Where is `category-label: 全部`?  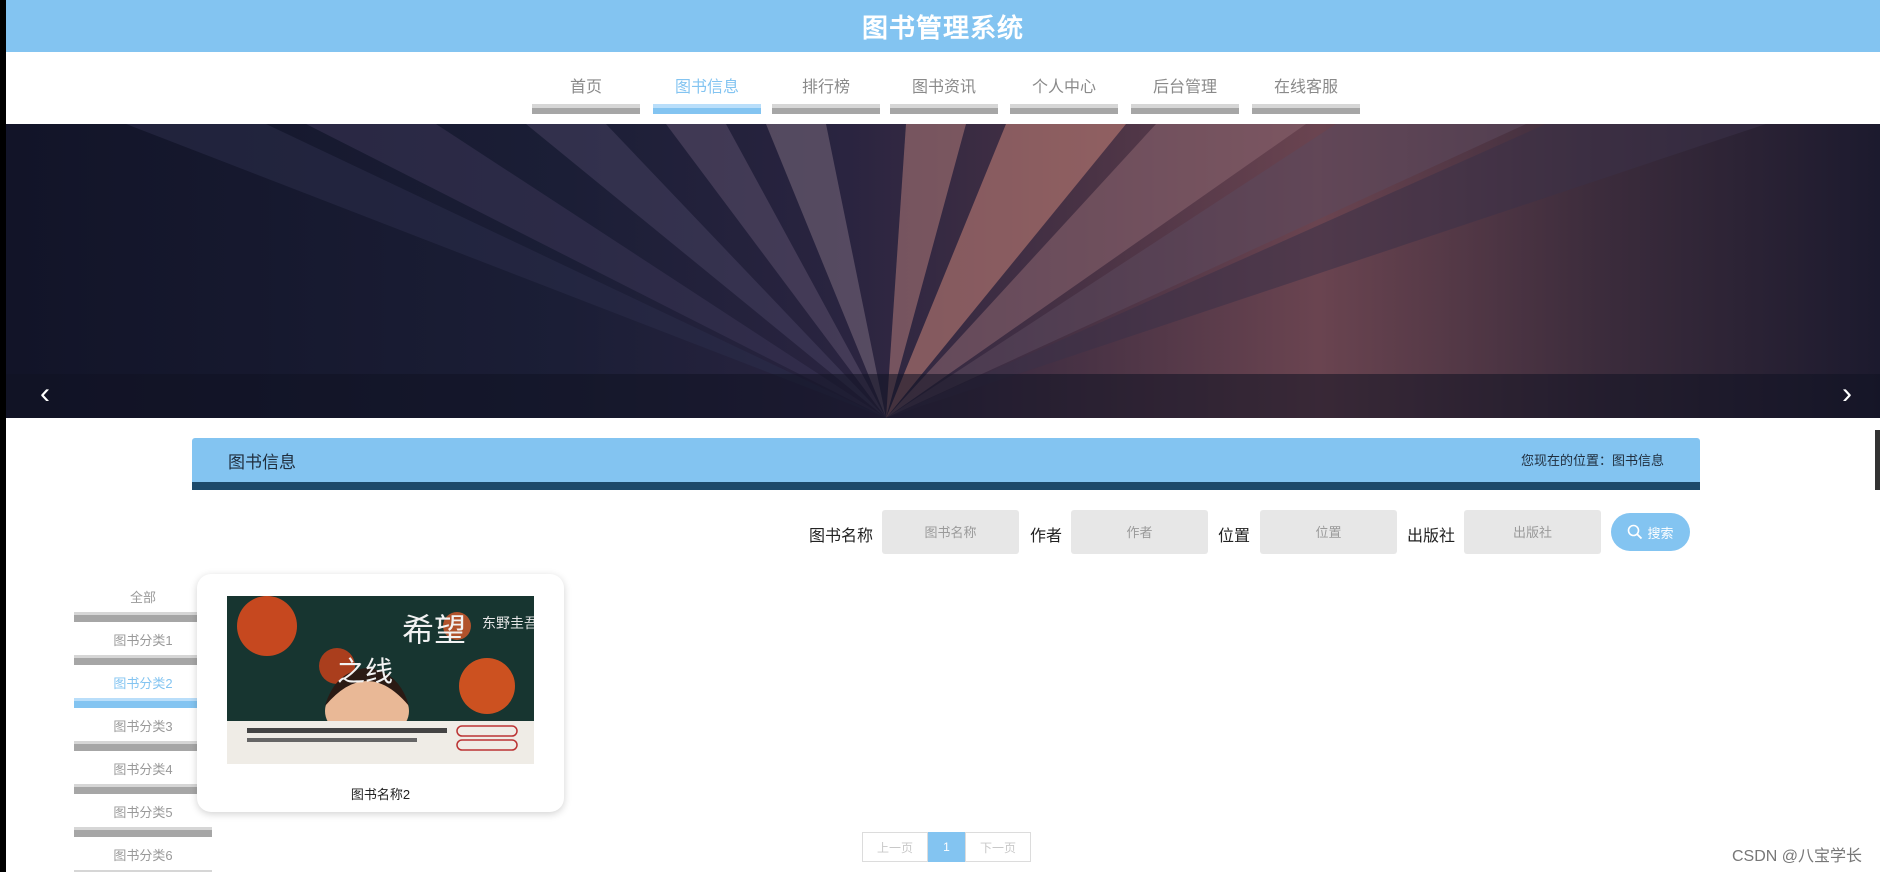 category-label: 全部 is located at coordinates (142, 597).